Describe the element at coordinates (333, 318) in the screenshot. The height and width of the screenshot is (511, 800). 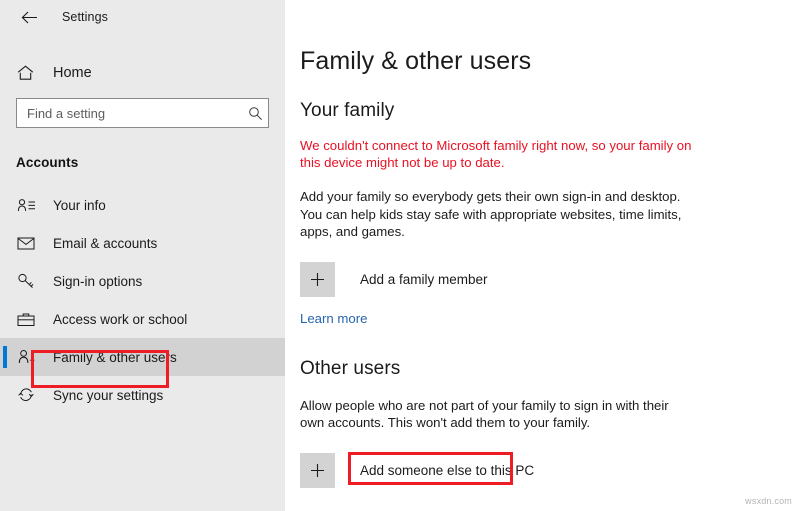
I see `learn-more-link: Learn more` at that location.